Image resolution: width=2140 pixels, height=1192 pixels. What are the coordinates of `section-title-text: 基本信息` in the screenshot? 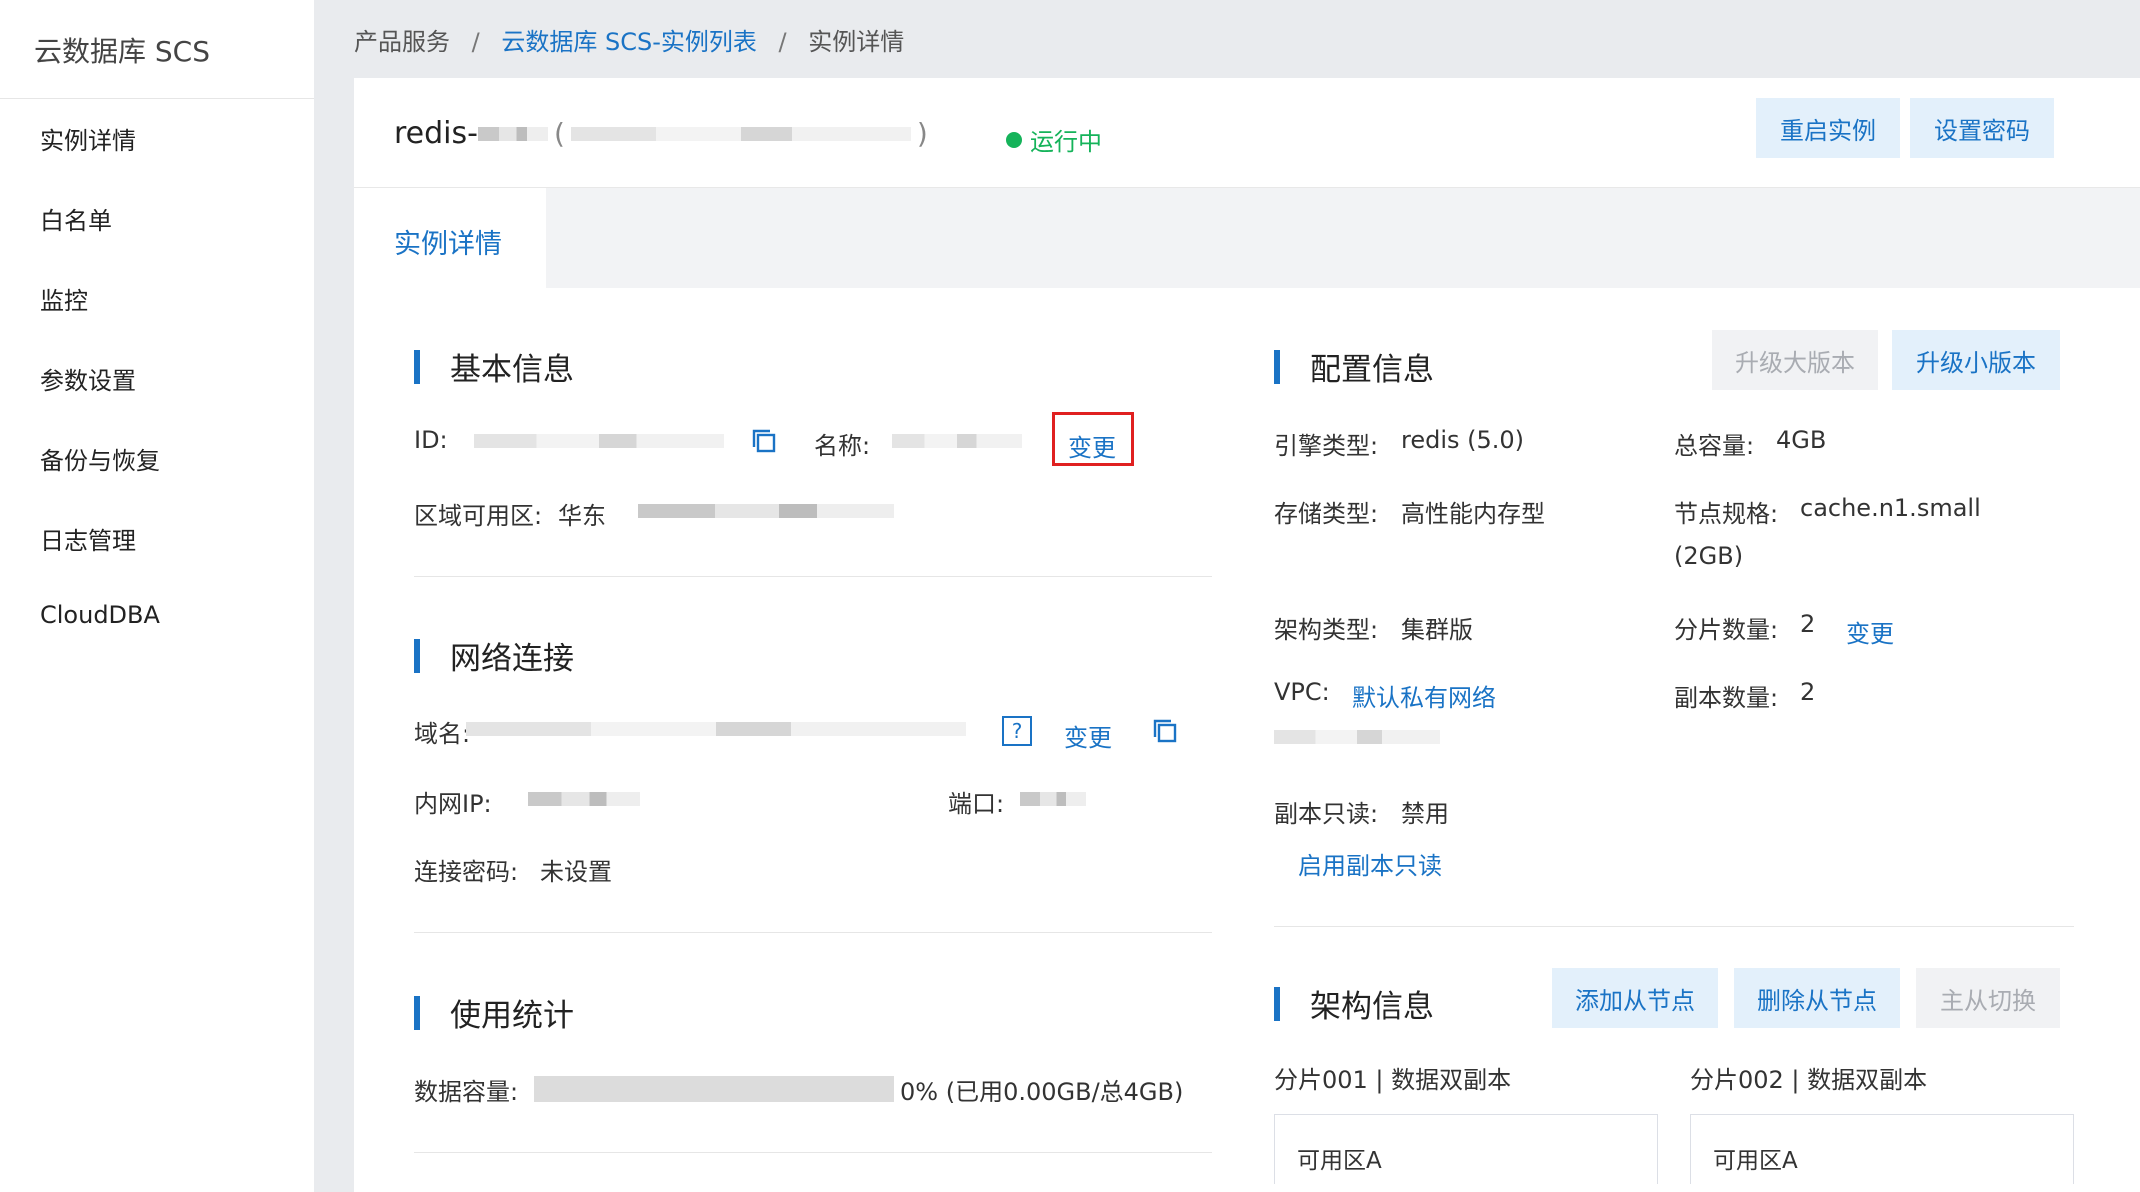 It's located at (512, 370).